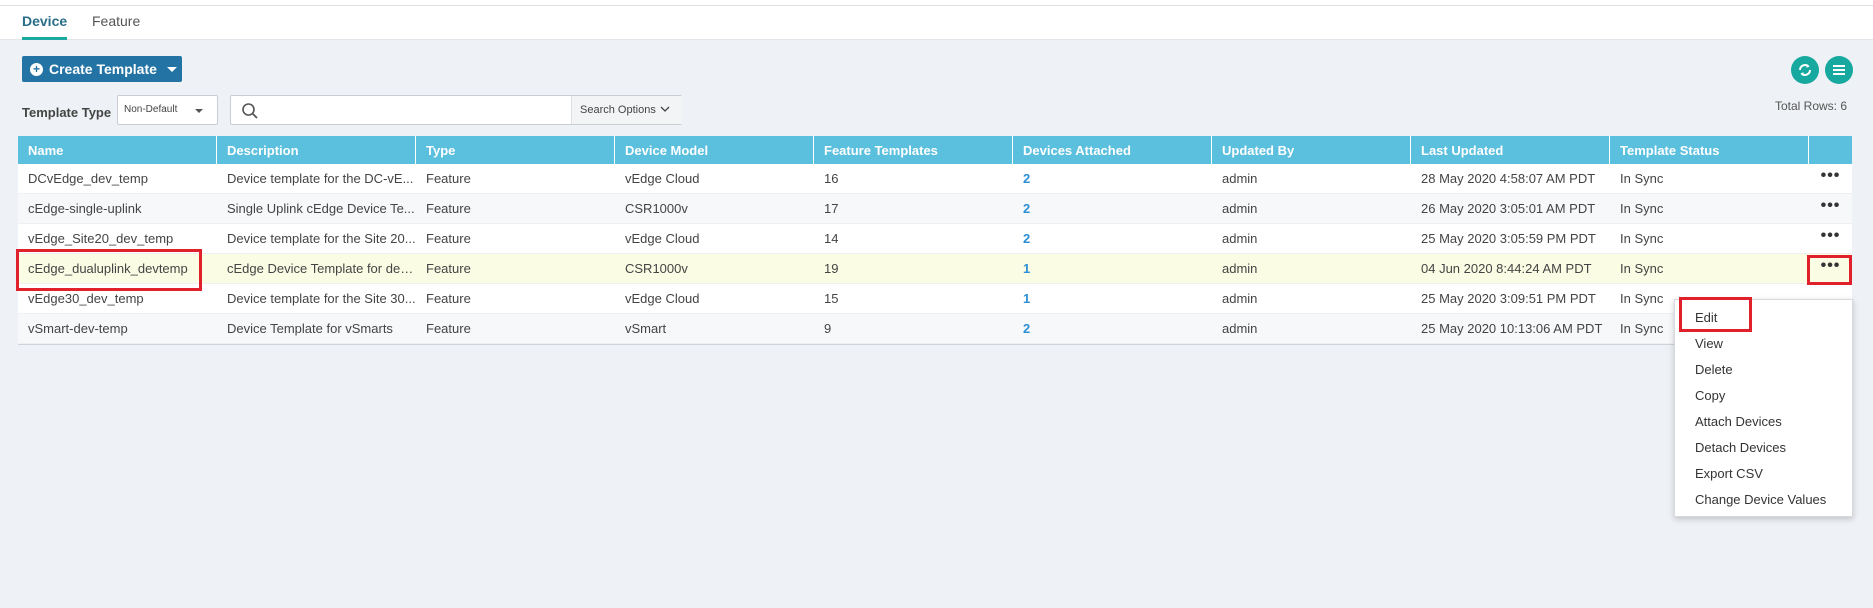  I want to click on tab-device: Device, so click(45, 26).